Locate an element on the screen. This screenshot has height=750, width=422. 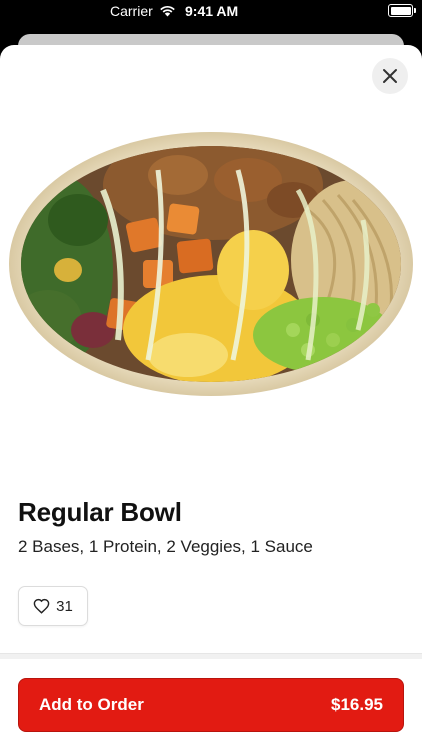
add-to-order-label: Add to Order is located at coordinates (91, 704).